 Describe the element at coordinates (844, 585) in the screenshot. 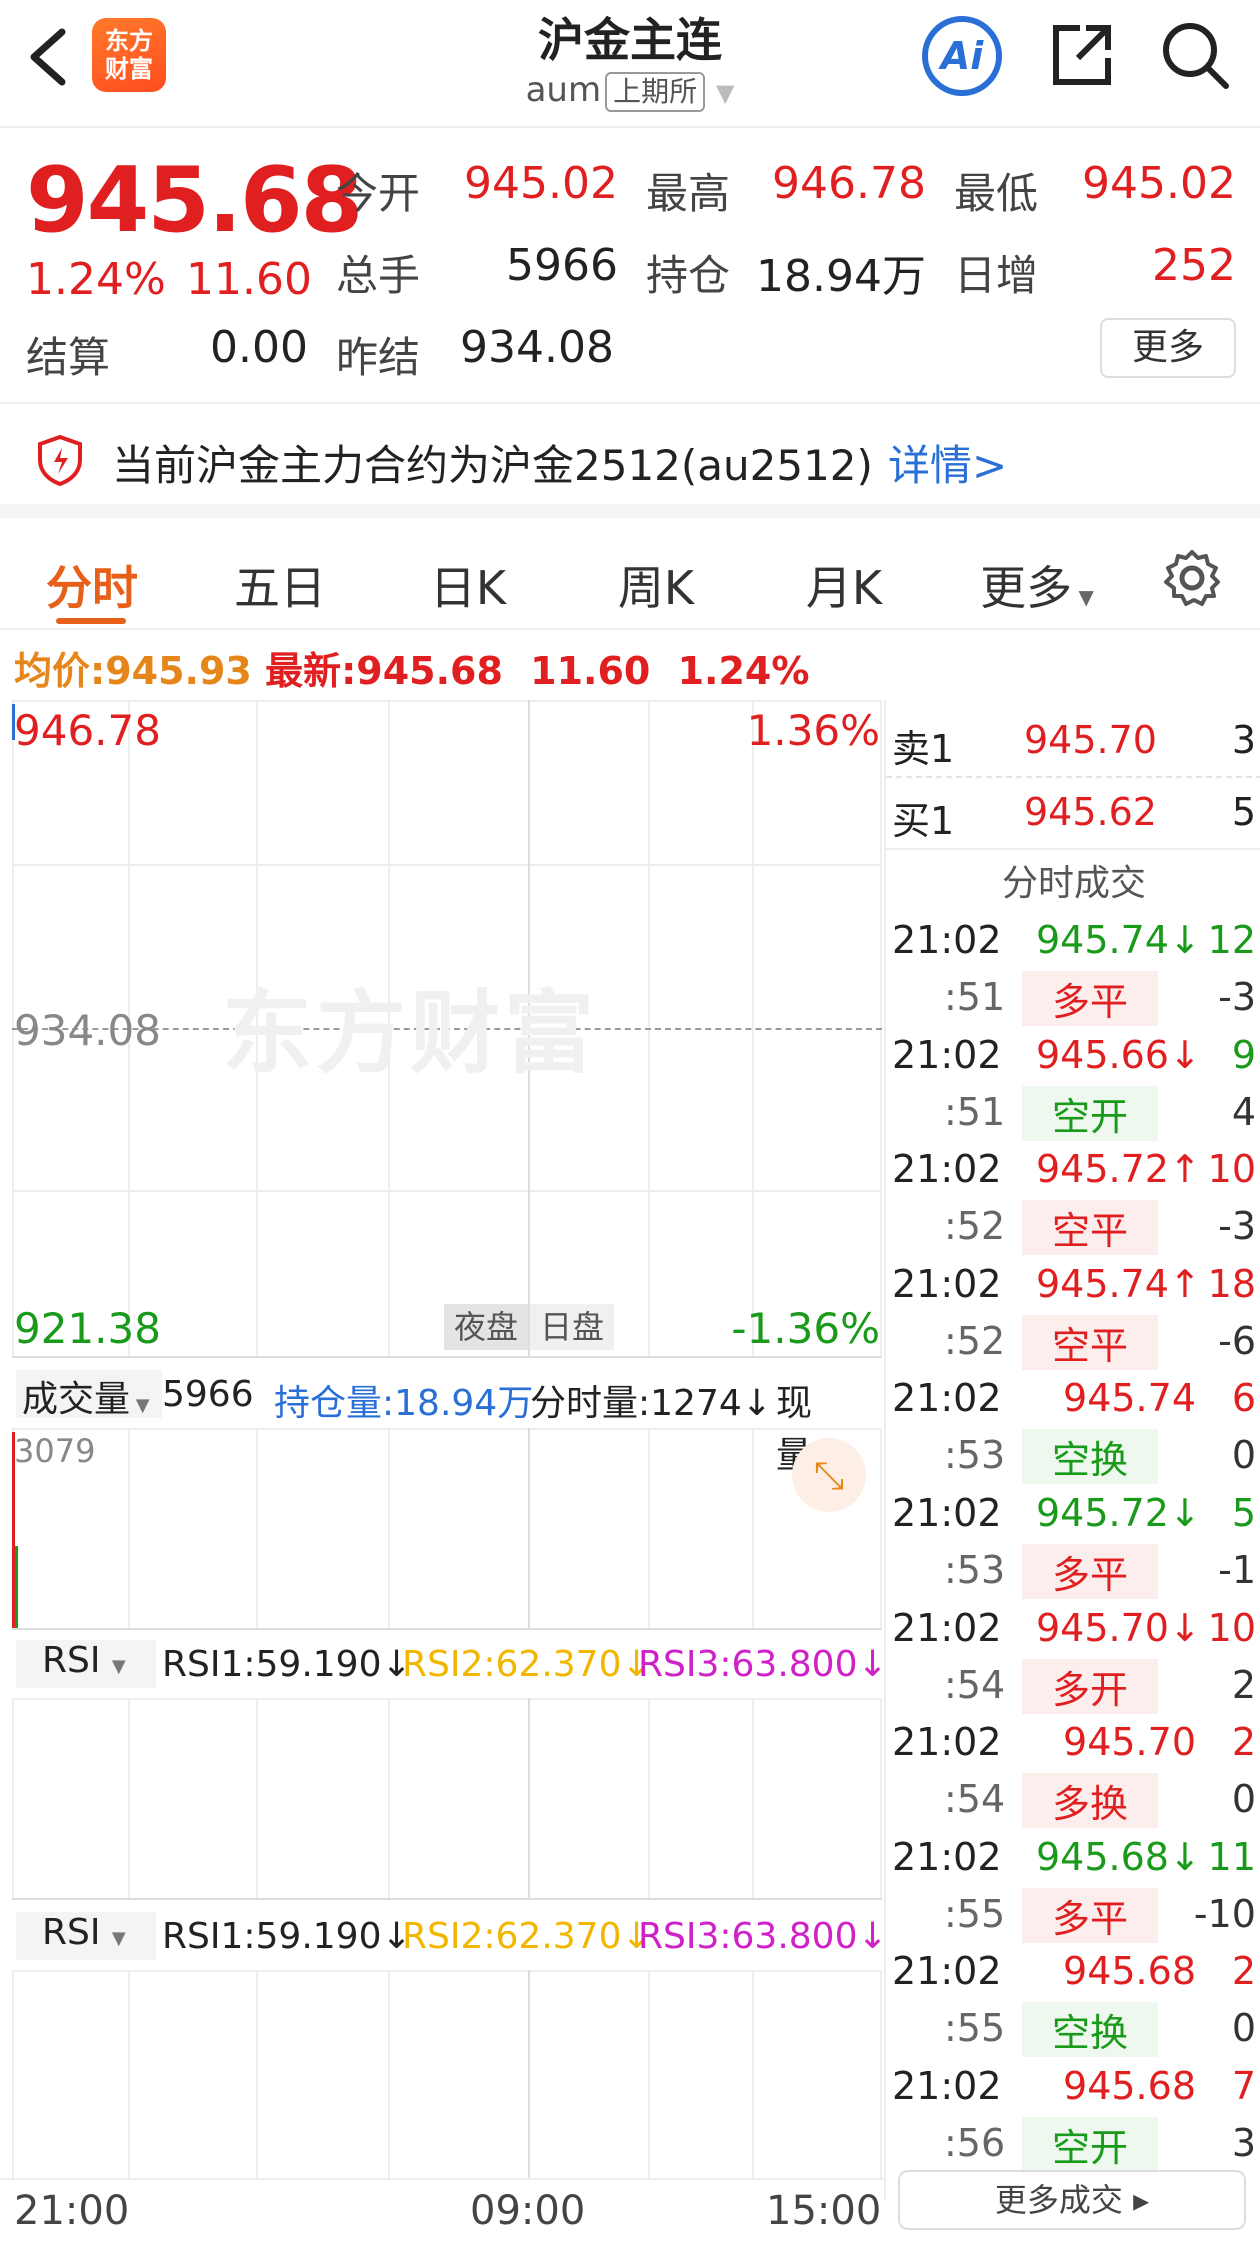

I see `tab-monthly-k: 月K` at that location.